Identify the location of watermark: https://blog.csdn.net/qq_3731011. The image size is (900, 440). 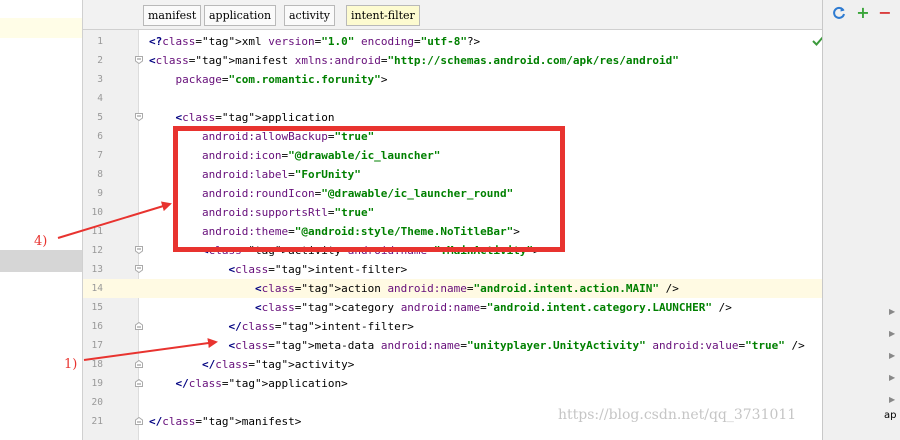
(677, 415).